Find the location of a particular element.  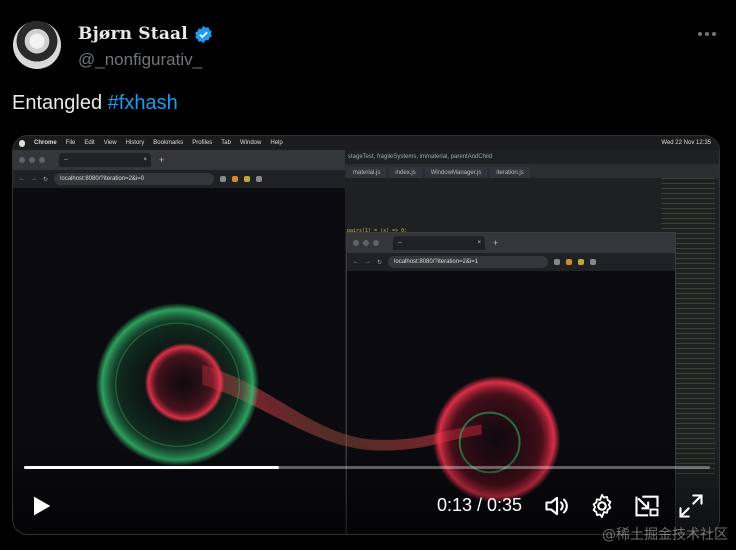

progress-fill is located at coordinates (151, 467).